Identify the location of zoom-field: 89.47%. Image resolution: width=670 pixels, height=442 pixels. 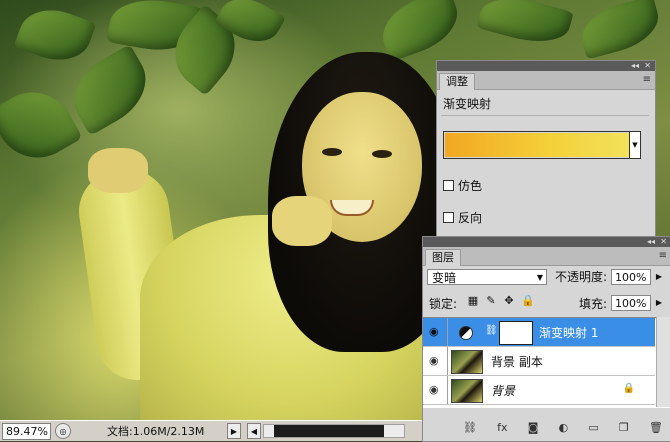
(26, 431).